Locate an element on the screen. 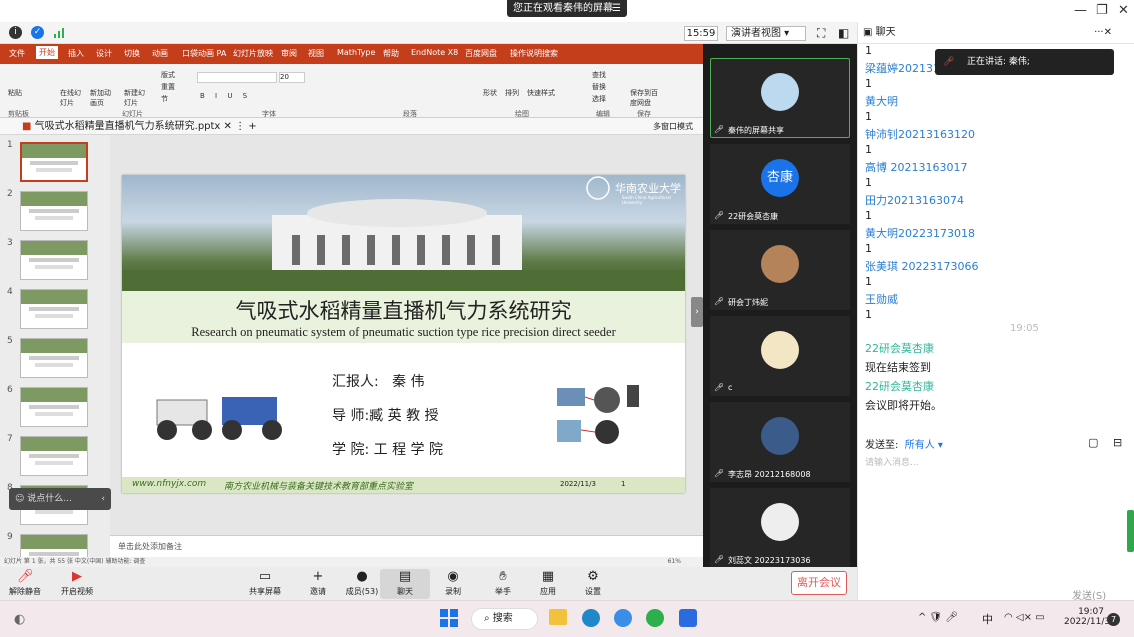 The width and height of the screenshot is (1134, 637). collapse-icon: ‹ is located at coordinates (103, 499).